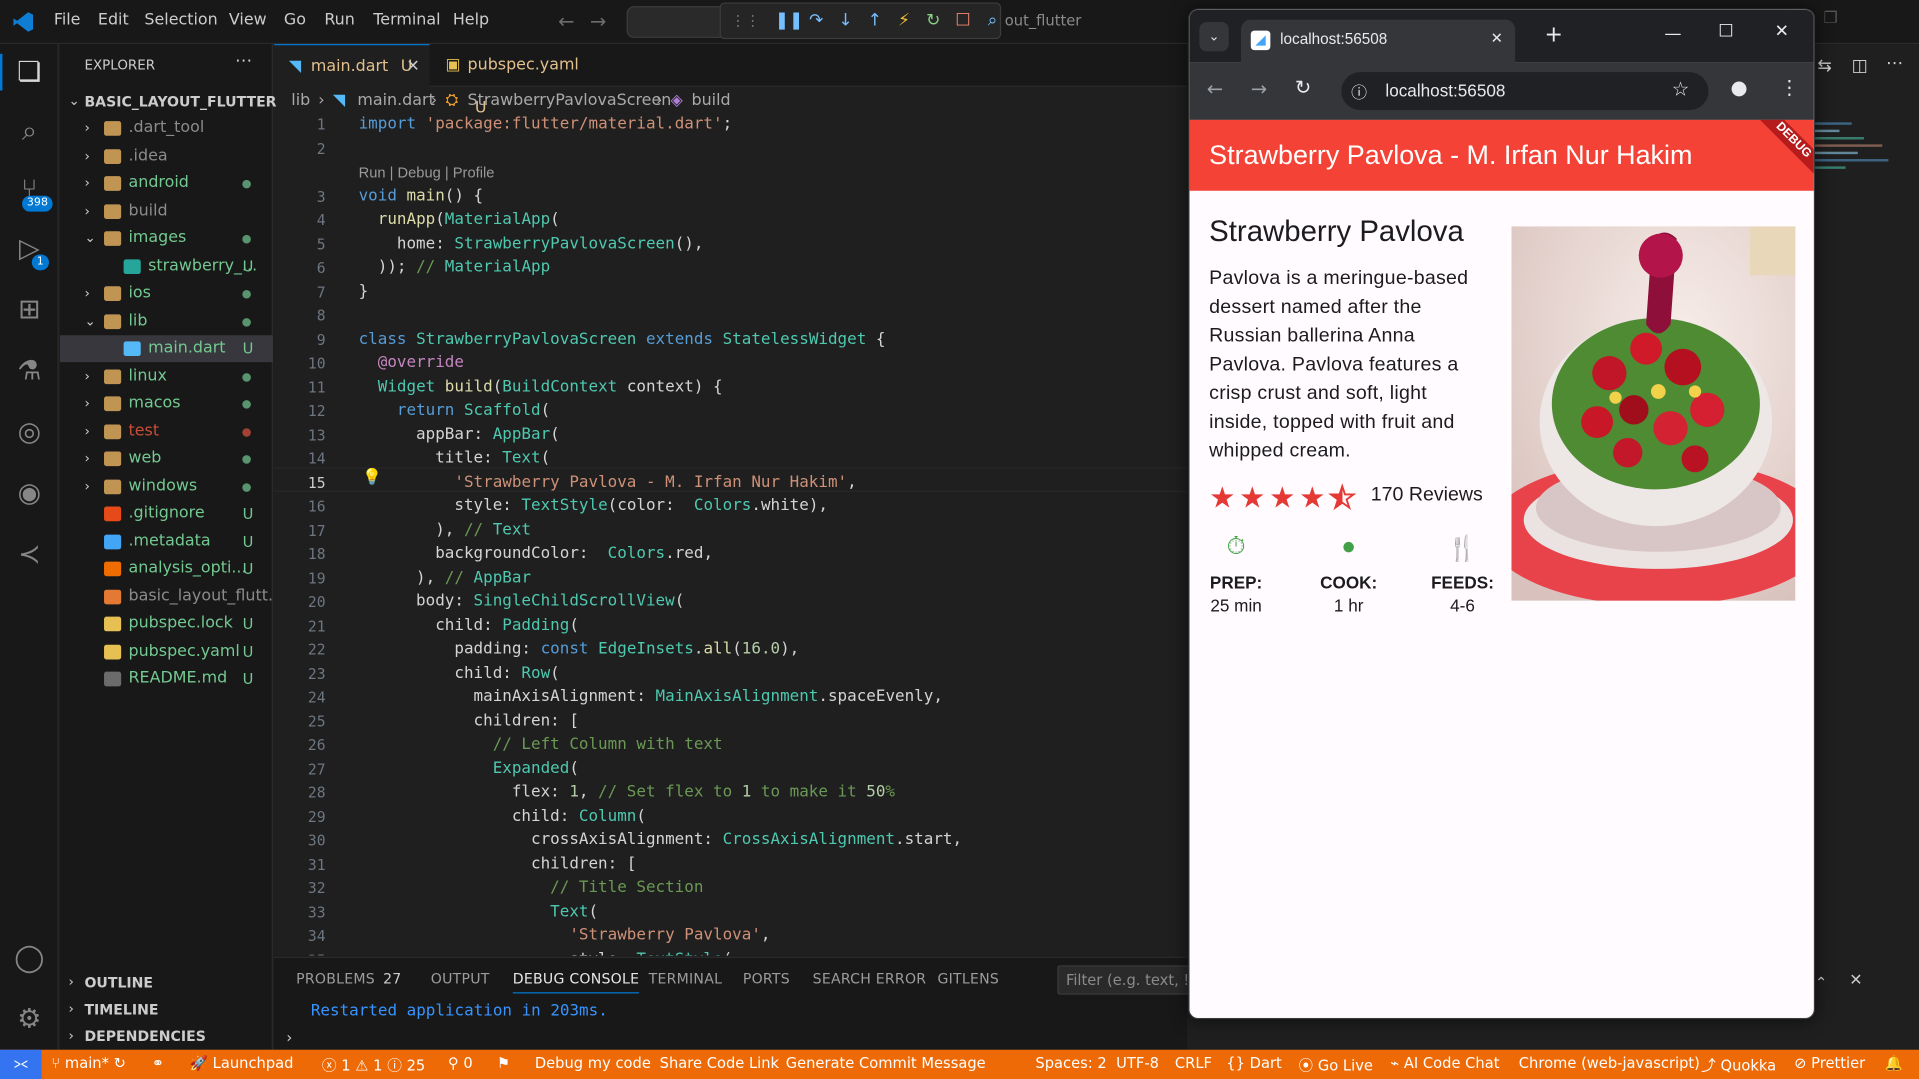 The width and height of the screenshot is (1919, 1079). I want to click on forward-icon: →, so click(1259, 88).